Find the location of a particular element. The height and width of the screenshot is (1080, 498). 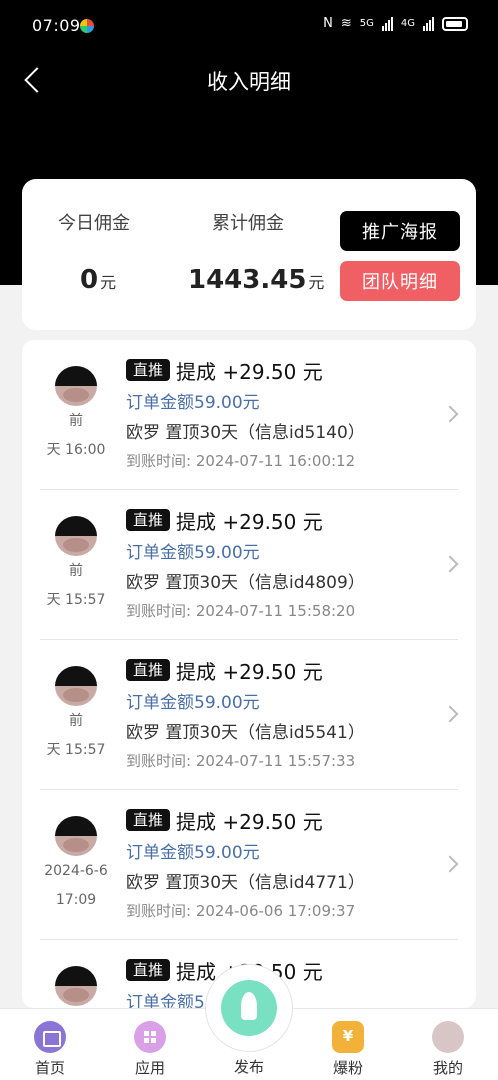

item-time-line2: 天 16:00 is located at coordinates (76, 450).